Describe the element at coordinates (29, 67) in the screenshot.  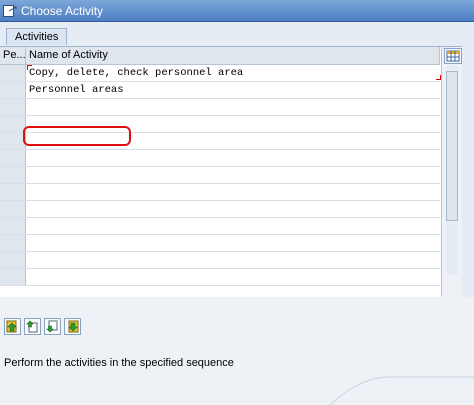
I see `field-marker-start` at that location.